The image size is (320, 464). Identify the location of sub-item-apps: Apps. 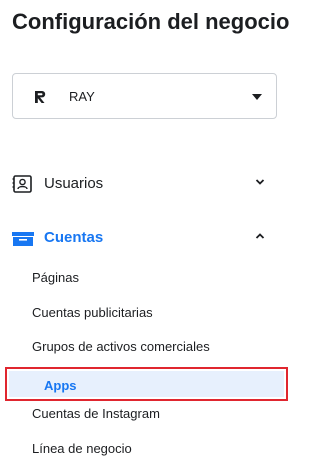
(146, 384).